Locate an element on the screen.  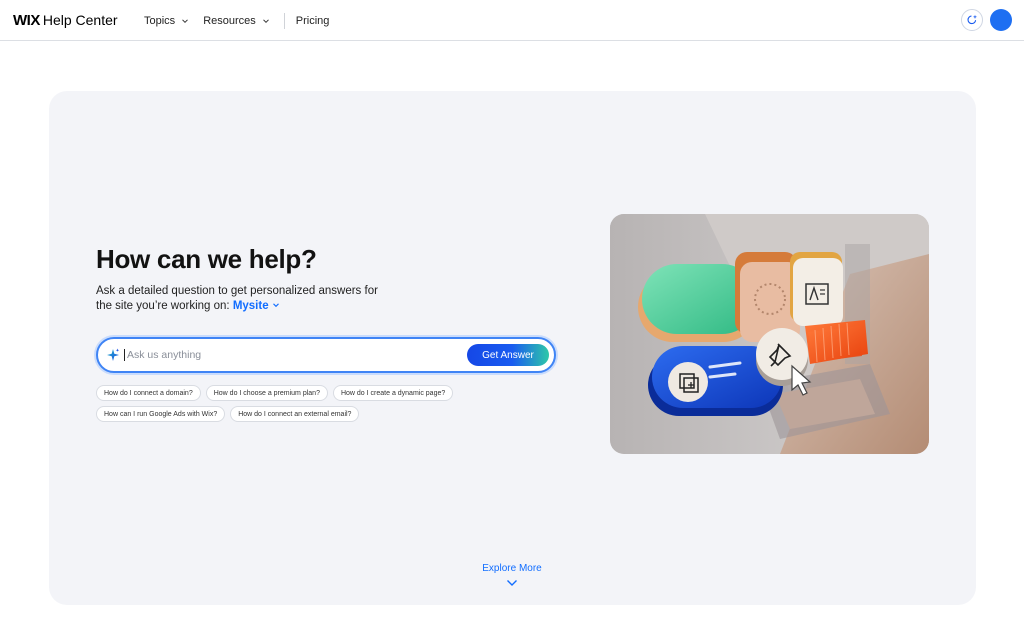
nav-pricing-label: Pricing is located at coordinates (312, 20).